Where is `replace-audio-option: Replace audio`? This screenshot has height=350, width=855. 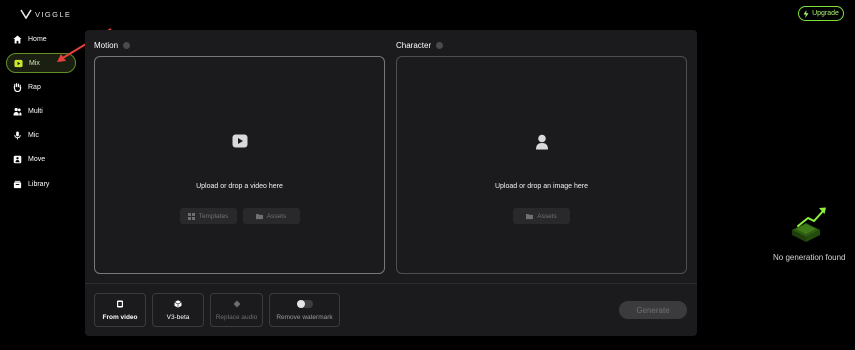
replace-audio-option: Replace audio is located at coordinates (236, 310).